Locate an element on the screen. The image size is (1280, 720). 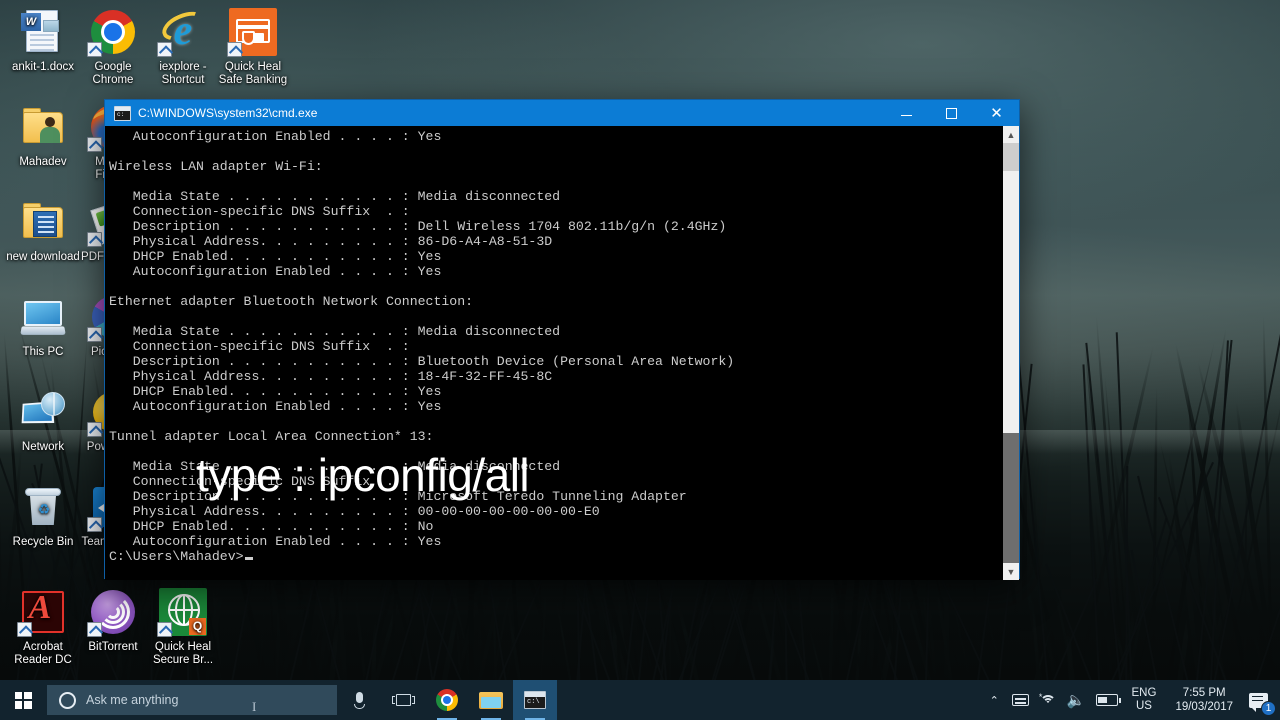
battery-icon is located at coordinates (1108, 700).